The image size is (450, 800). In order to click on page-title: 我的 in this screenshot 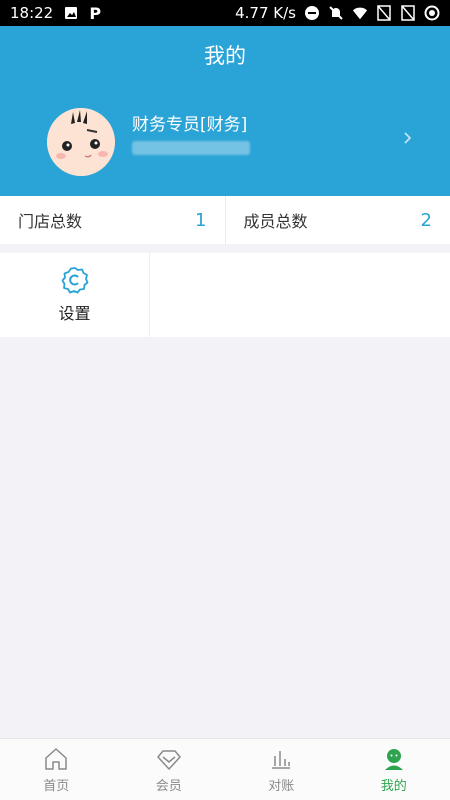, I will do `click(225, 56)`.